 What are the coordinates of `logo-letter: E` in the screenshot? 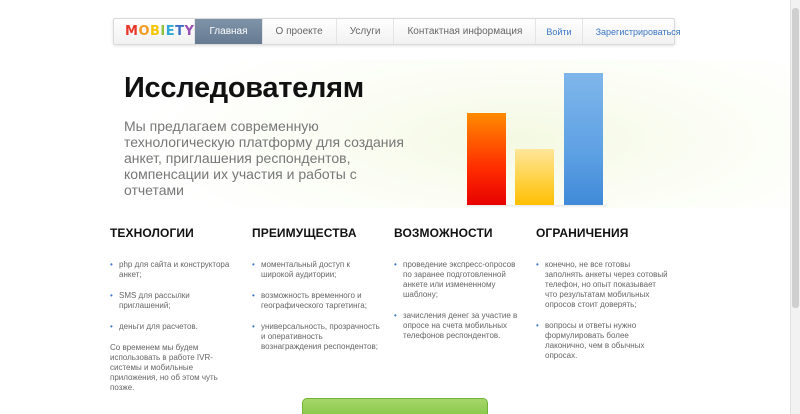 It's located at (170, 31).